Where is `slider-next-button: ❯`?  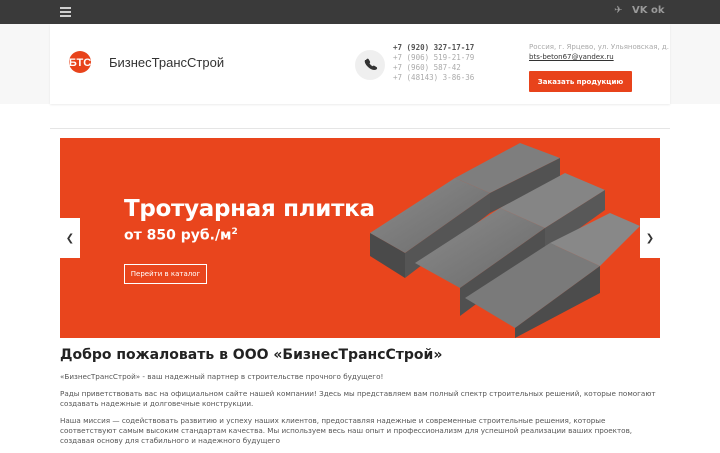 slider-next-button: ❯ is located at coordinates (650, 238).